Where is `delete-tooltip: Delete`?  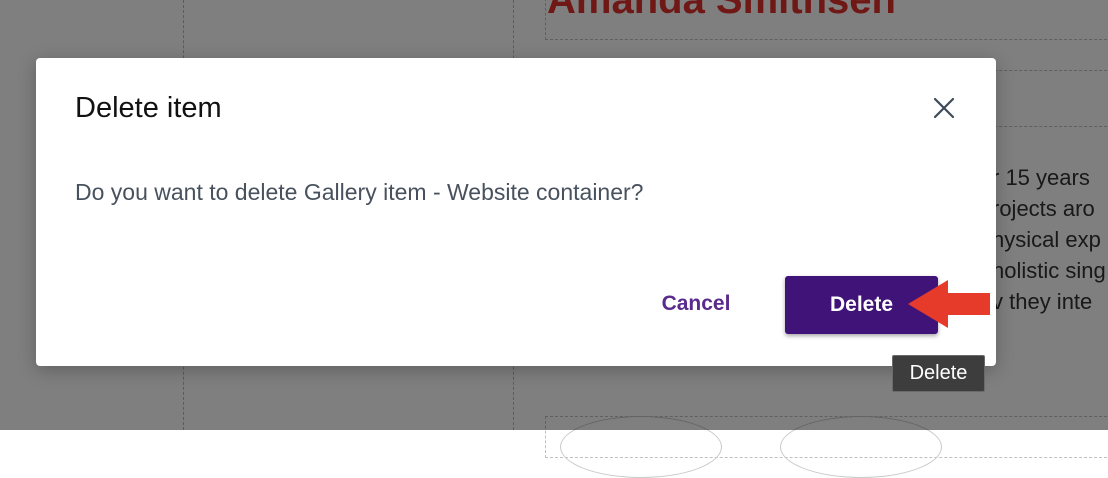 delete-tooltip: Delete is located at coordinates (938, 373).